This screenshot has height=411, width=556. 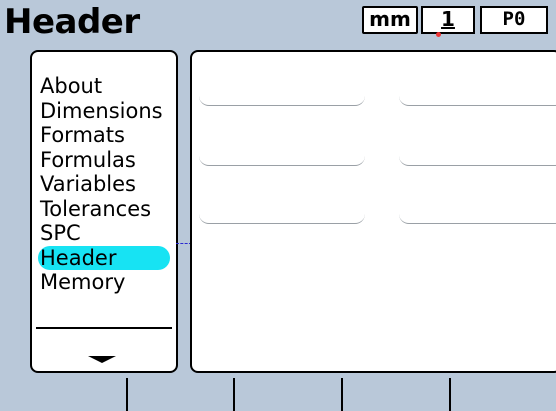 I want to click on softkey-bar, so click(x=278, y=394).